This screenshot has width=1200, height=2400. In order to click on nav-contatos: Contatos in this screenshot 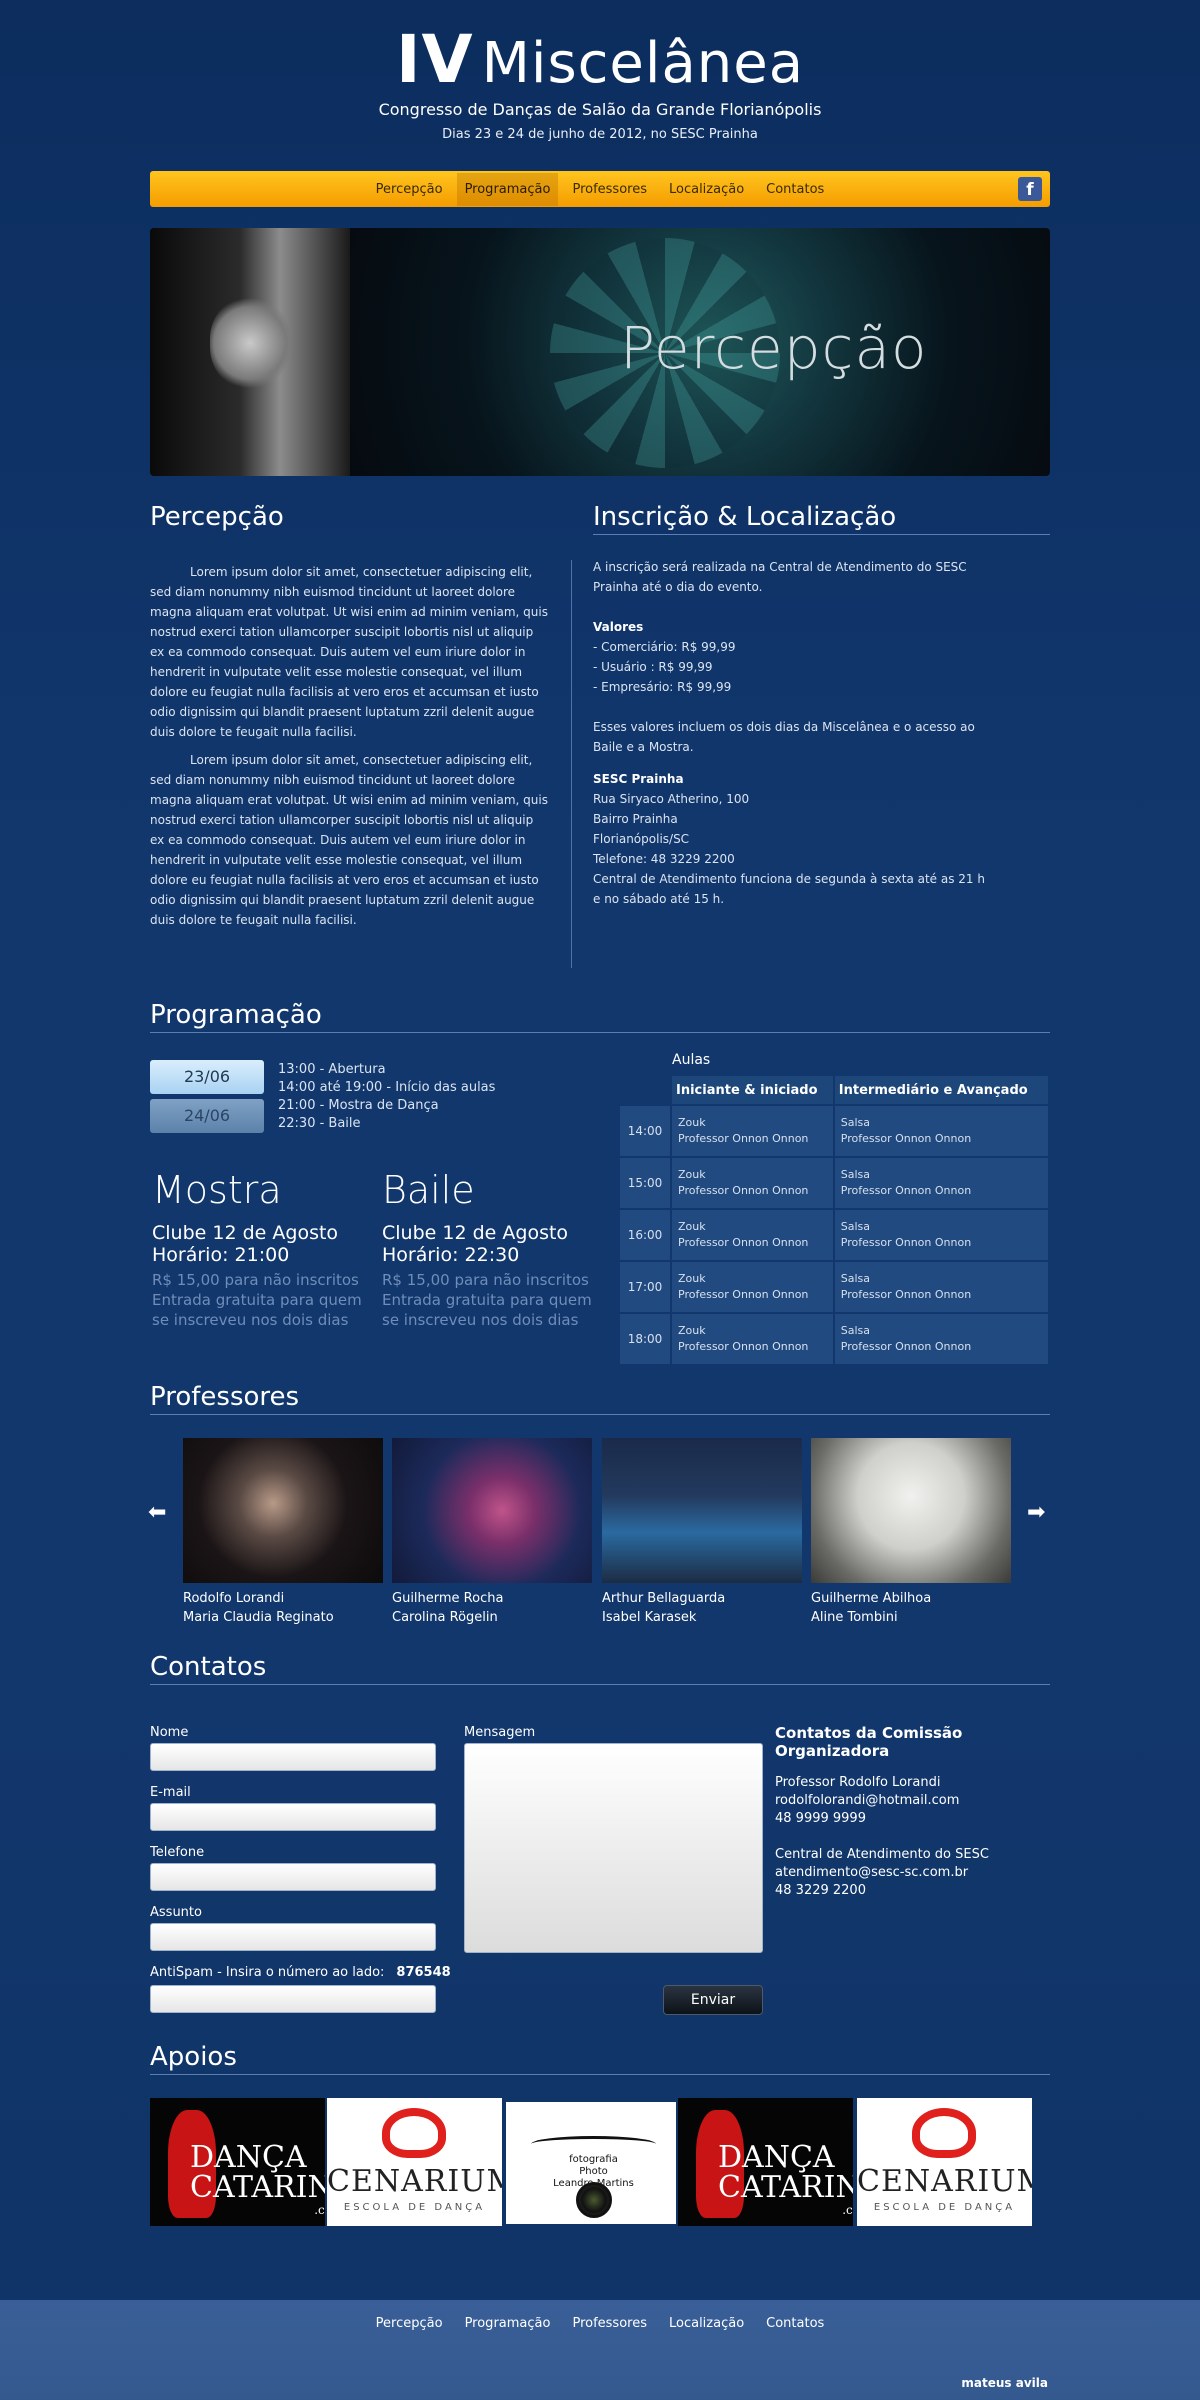, I will do `click(795, 189)`.